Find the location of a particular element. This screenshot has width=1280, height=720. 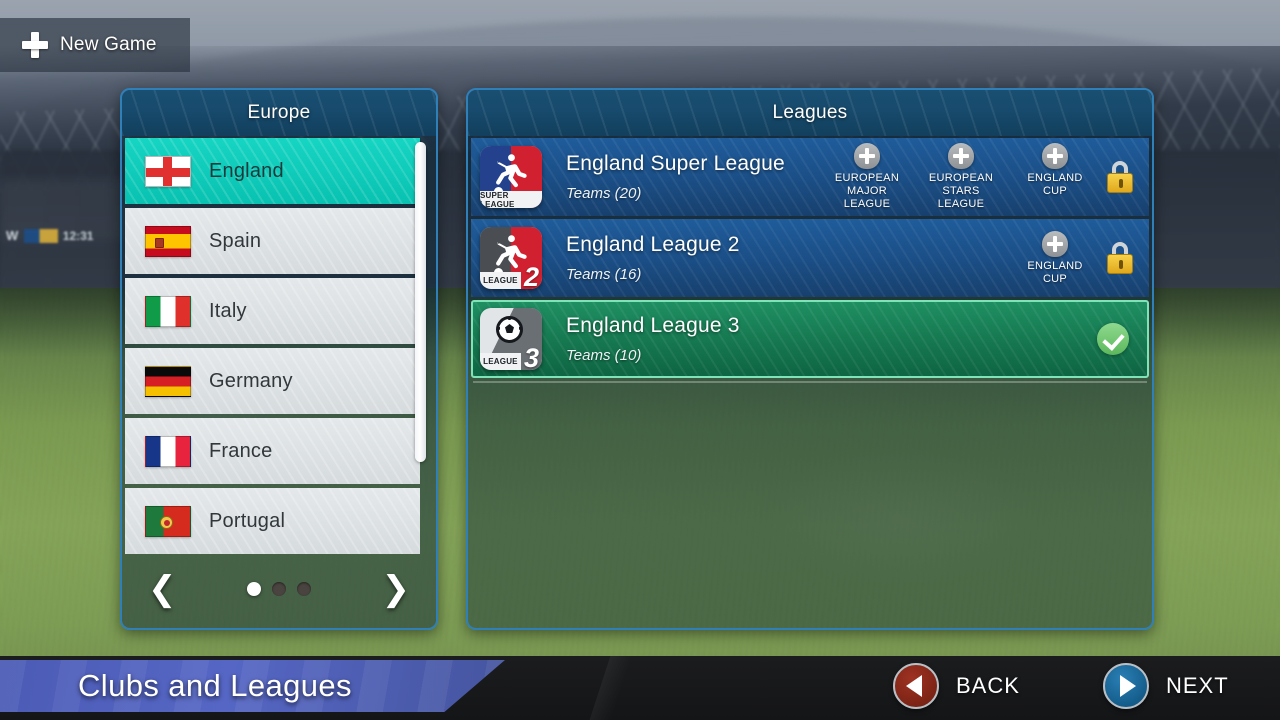

chevron-right-icon: ❯ is located at coordinates (396, 589).